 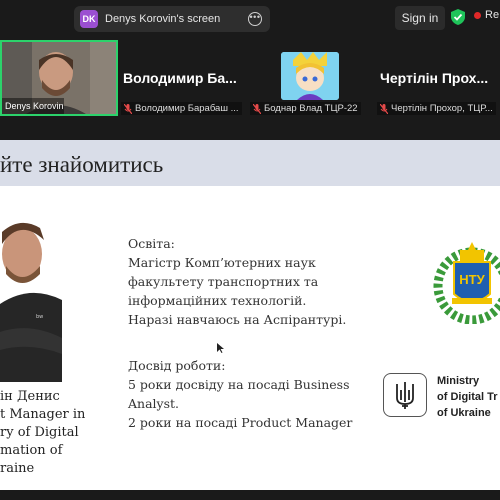 I want to click on education-heading: Освіта:, so click(x=151, y=243).